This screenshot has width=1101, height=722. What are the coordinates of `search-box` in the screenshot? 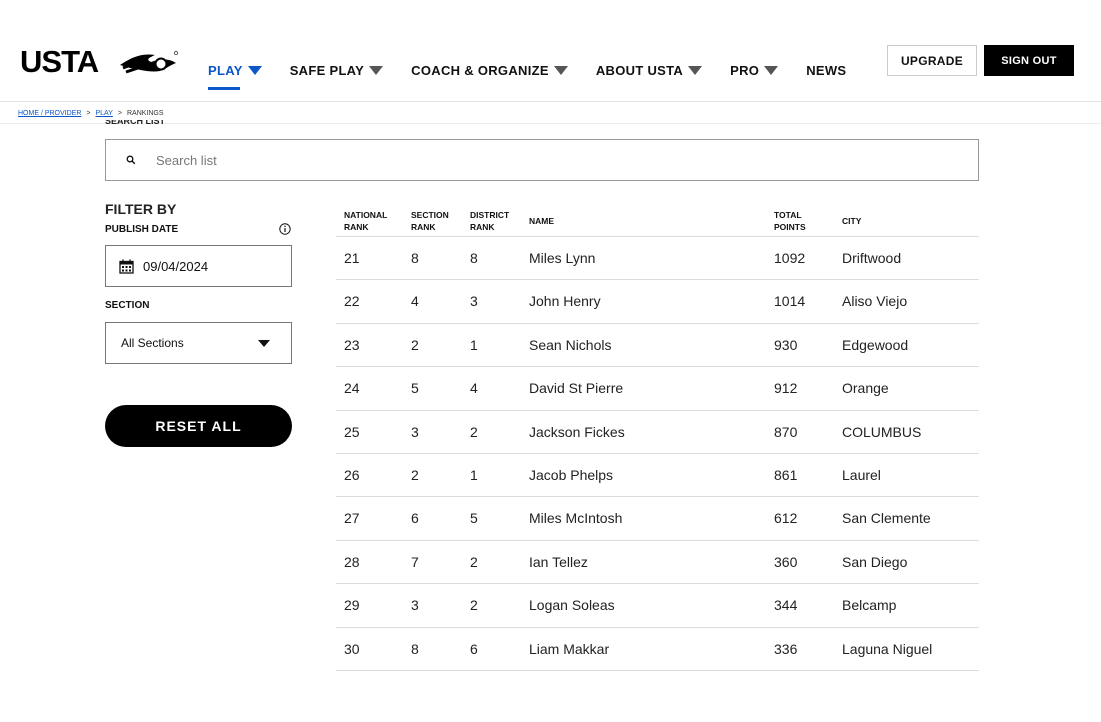 It's located at (542, 160).